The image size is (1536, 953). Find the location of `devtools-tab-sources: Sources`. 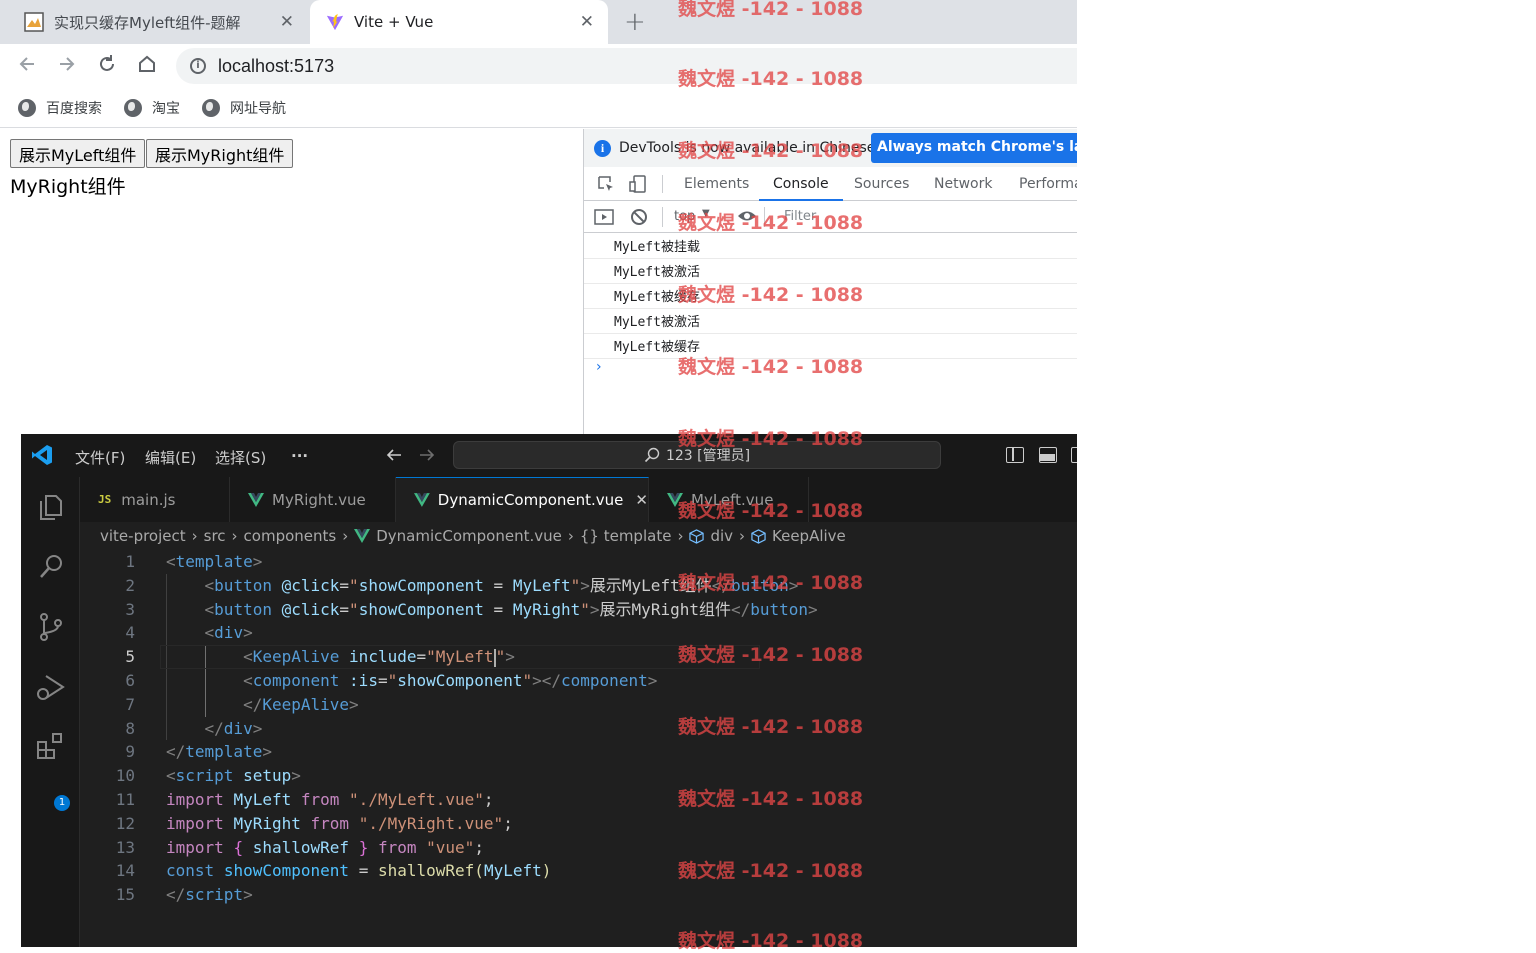

devtools-tab-sources: Sources is located at coordinates (881, 184).